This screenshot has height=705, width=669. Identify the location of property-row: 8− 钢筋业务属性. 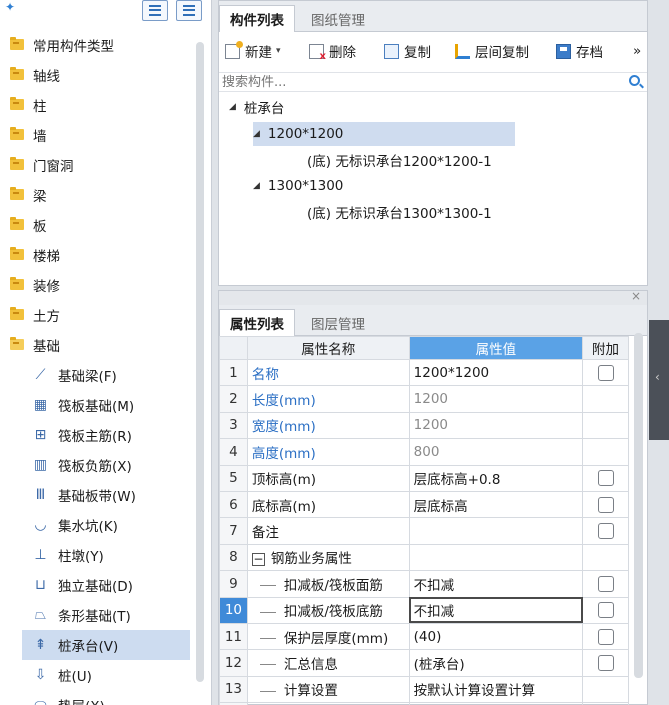
(424, 557).